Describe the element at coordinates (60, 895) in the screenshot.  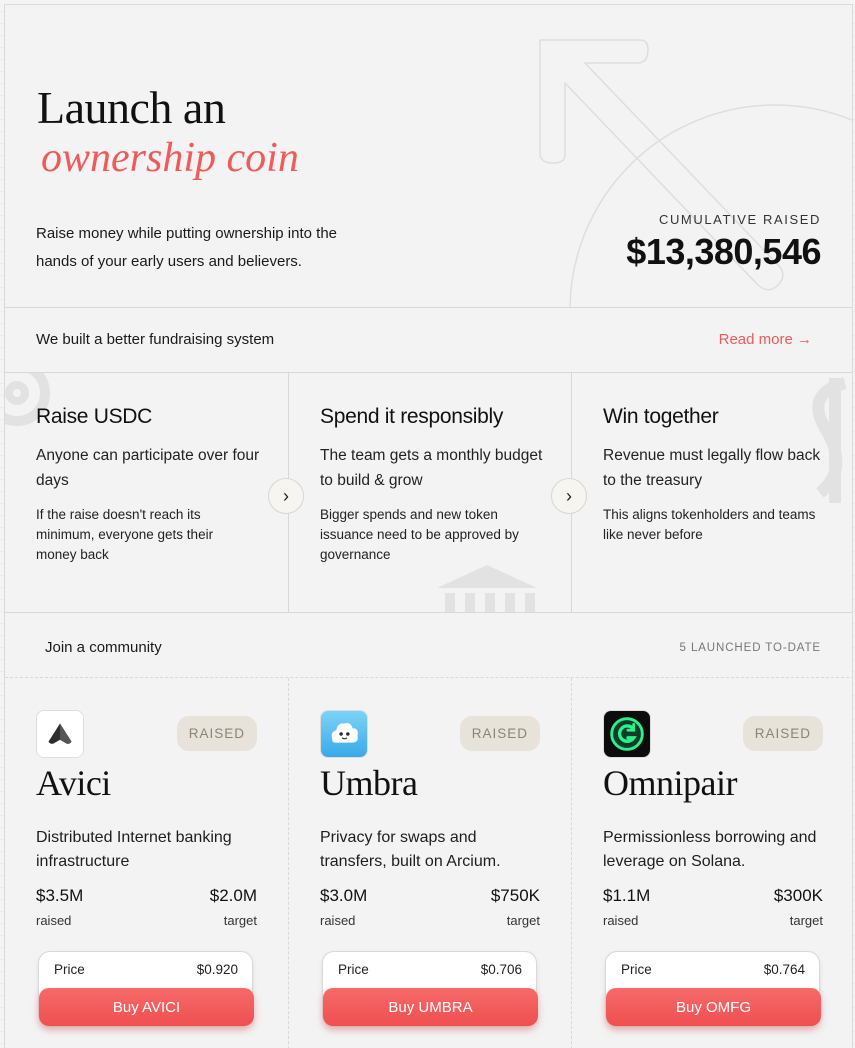
I see `raised-value: $3.5M` at that location.